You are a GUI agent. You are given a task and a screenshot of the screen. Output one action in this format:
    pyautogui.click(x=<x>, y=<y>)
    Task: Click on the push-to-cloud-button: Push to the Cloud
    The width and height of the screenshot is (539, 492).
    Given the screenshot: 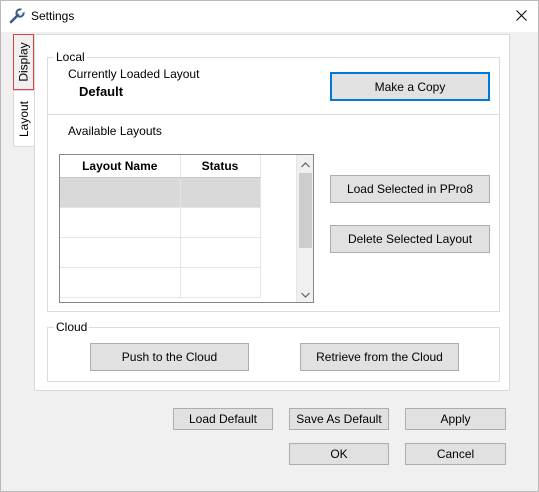 What is the action you would take?
    pyautogui.click(x=169, y=357)
    